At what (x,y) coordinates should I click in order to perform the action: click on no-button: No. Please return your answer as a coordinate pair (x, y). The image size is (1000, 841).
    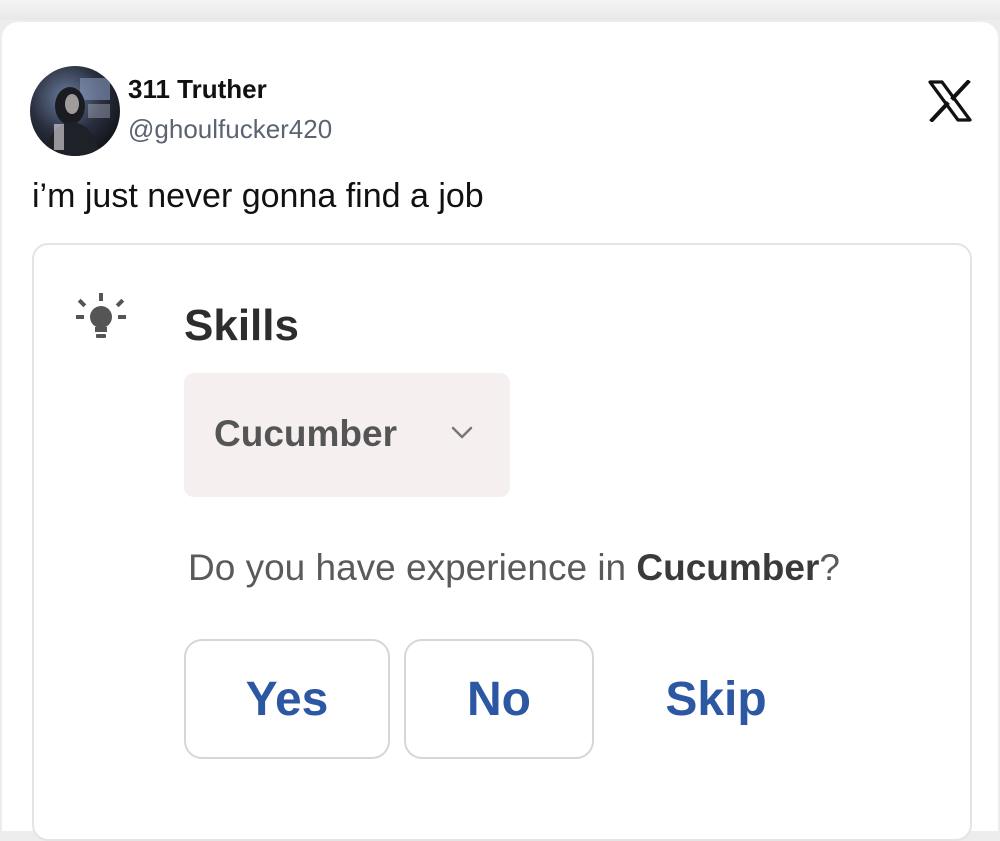
    Looking at the image, I should click on (499, 699).